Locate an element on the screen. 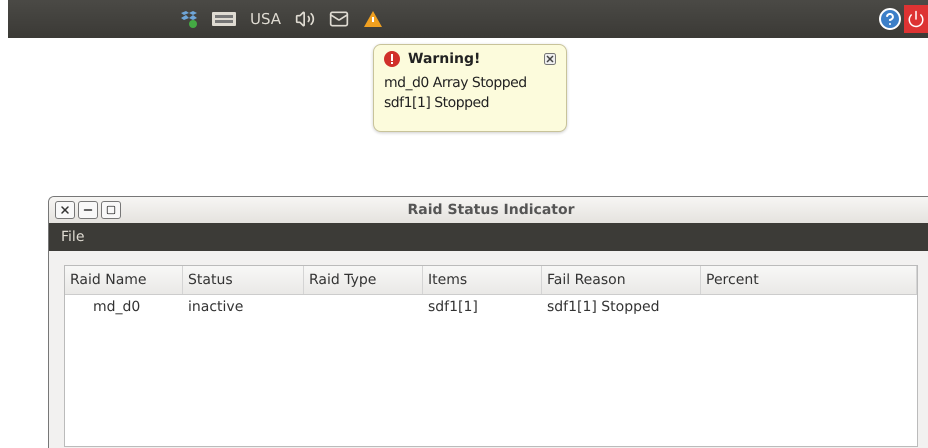 The image size is (928, 448). column-header: Raid Type is located at coordinates (363, 280).